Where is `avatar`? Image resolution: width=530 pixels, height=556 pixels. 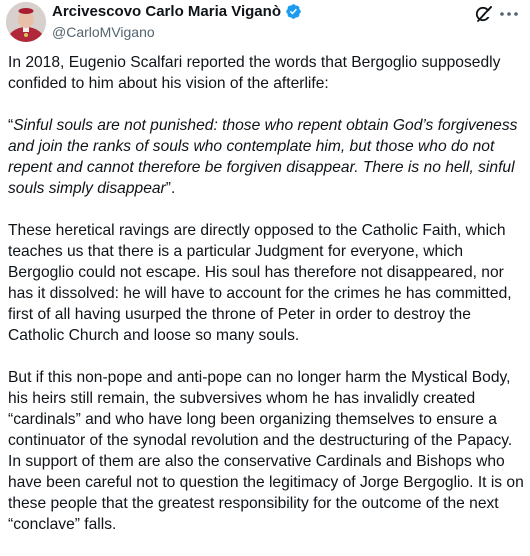
avatar is located at coordinates (26, 22).